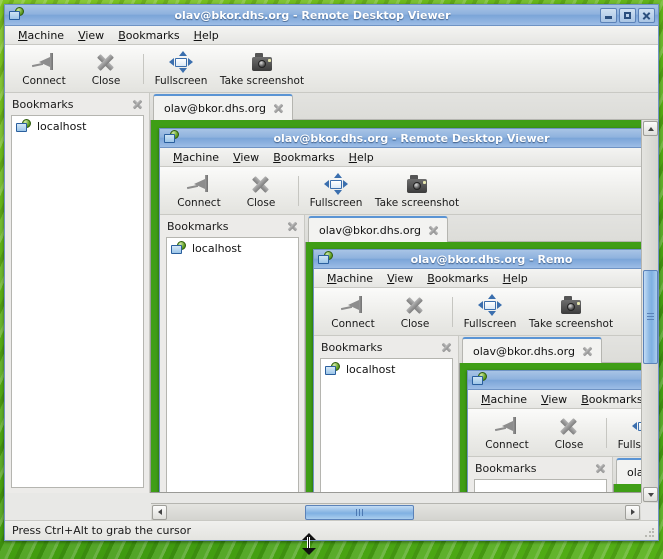 This screenshot has height=559, width=663. Describe the element at coordinates (608, 15) in the screenshot. I see `minimize-button` at that location.